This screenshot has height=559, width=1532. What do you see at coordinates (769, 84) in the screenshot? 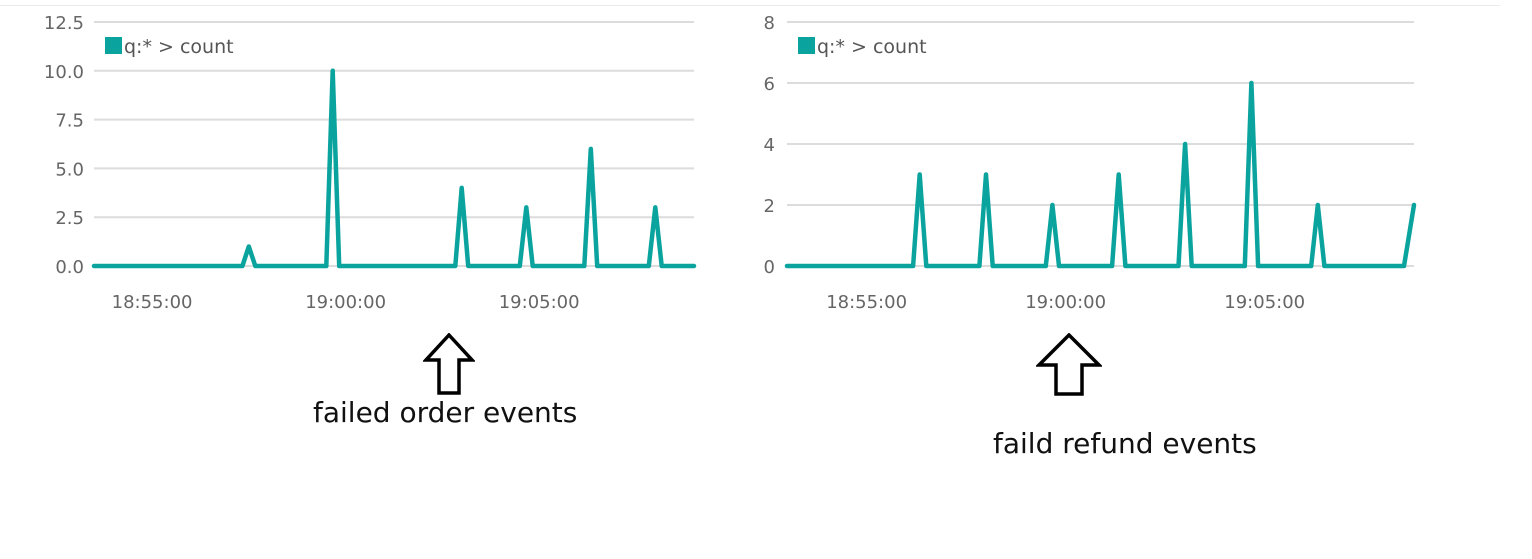
I see `y-tick-label: 6` at bounding box center [769, 84].